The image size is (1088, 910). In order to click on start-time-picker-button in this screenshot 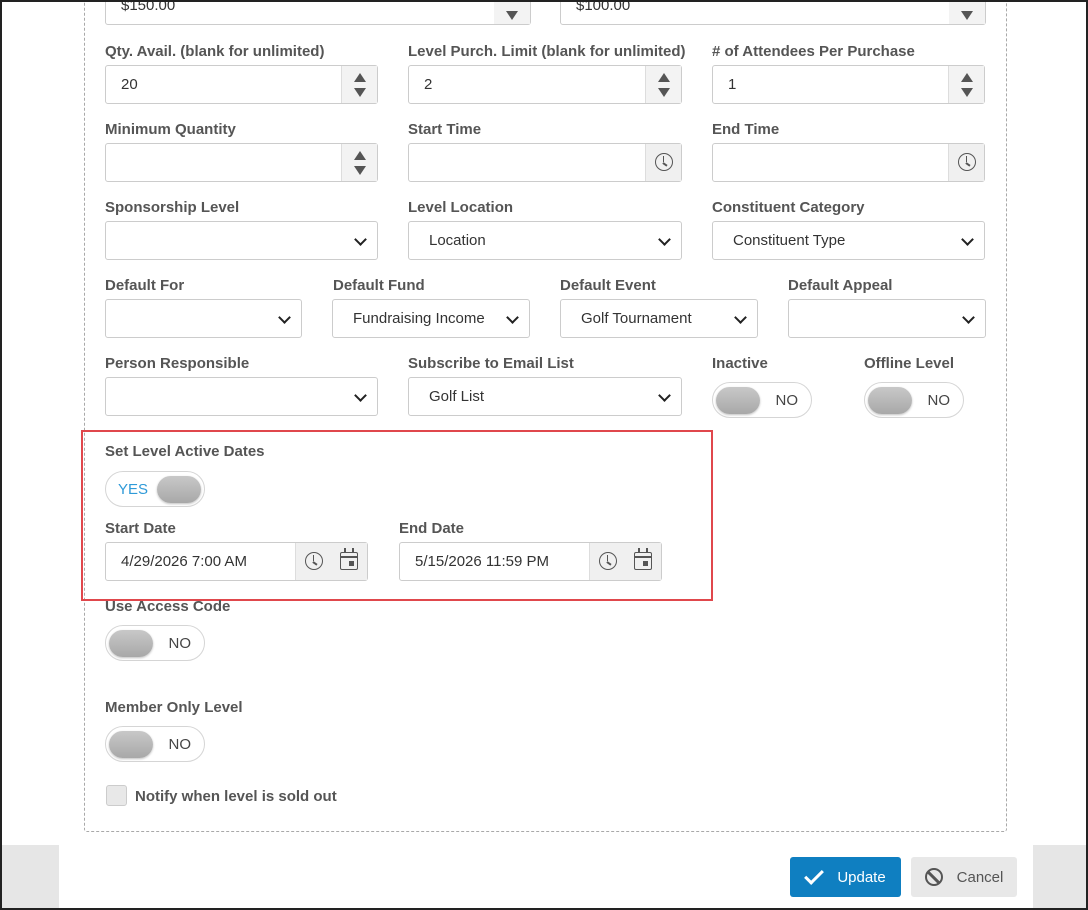, I will do `click(663, 162)`.